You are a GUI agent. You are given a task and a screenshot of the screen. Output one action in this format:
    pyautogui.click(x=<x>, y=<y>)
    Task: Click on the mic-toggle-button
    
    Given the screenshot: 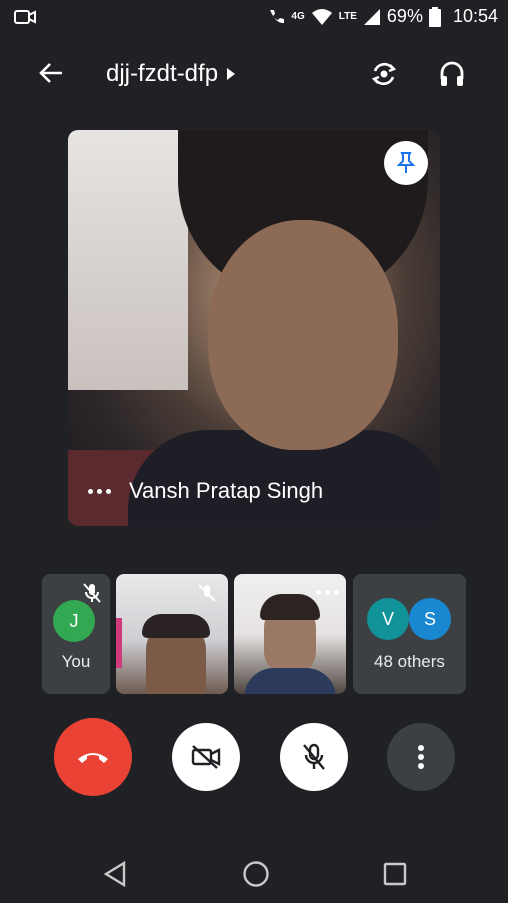 What is the action you would take?
    pyautogui.click(x=314, y=757)
    